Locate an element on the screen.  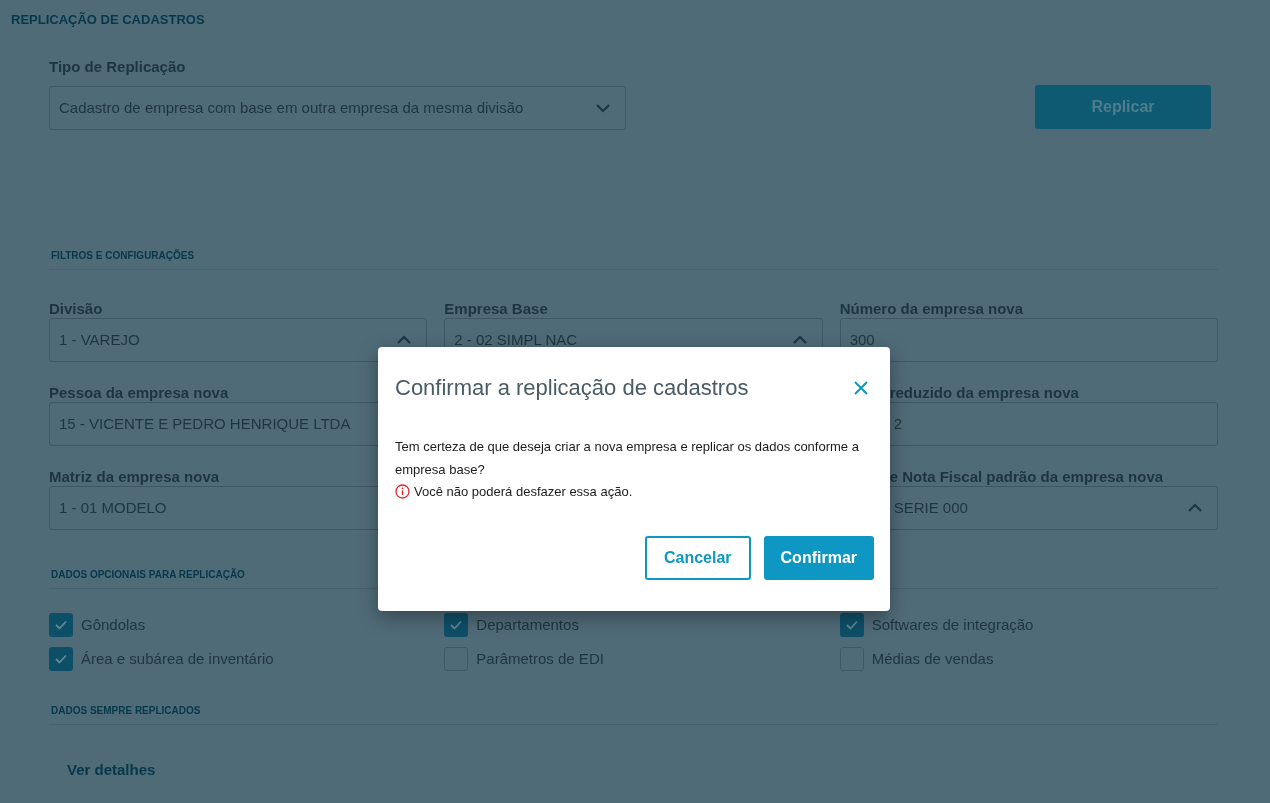
close-button is located at coordinates (862, 387).